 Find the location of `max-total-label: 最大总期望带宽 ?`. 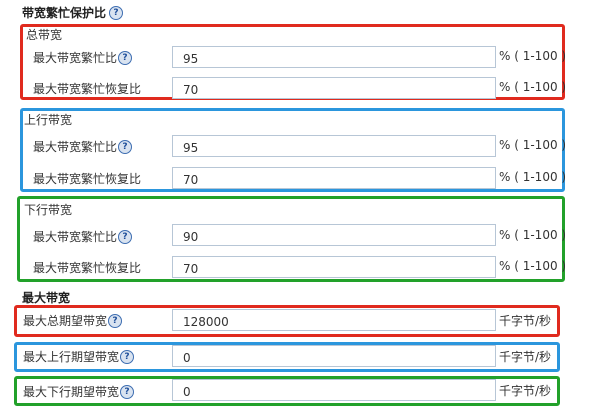

max-total-label: 最大总期望带宽 ? is located at coordinates (73, 320).